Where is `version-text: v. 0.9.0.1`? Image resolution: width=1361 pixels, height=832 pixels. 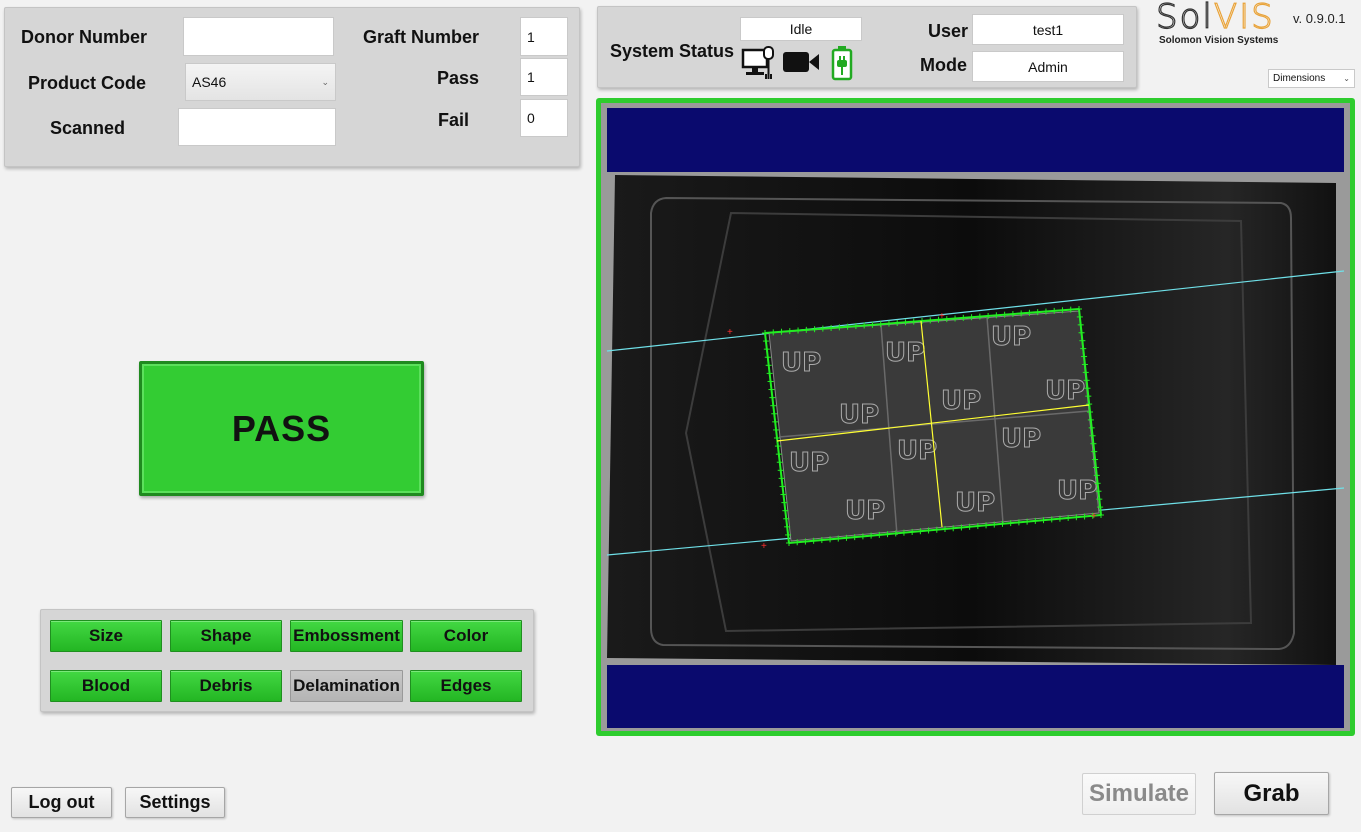 version-text: v. 0.9.0.1 is located at coordinates (1319, 18).